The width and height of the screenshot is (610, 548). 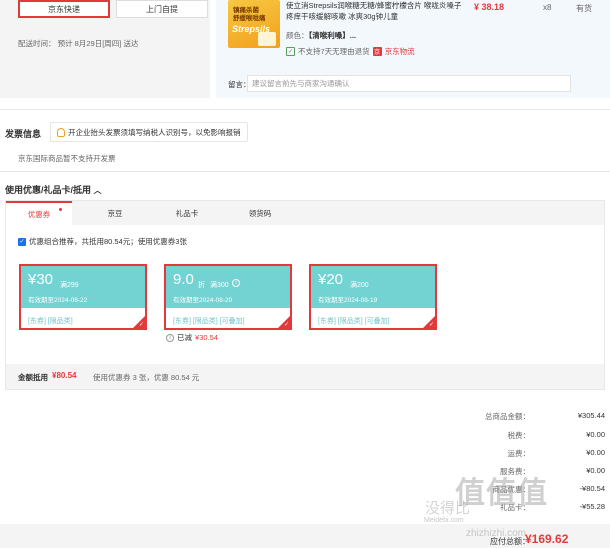 What do you see at coordinates (592, 488) in the screenshot?
I see `total-value: -¥80.54` at bounding box center [592, 488].